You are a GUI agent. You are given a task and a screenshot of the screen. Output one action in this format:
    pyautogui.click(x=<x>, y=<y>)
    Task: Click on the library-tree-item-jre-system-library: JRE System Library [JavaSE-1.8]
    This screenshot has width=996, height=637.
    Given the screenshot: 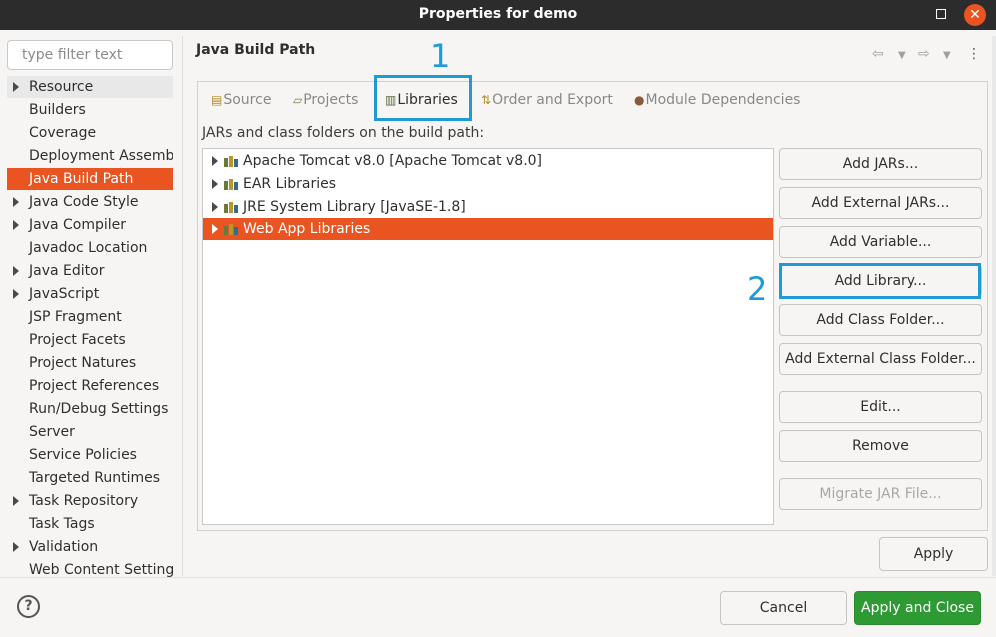 What is the action you would take?
    pyautogui.click(x=488, y=207)
    